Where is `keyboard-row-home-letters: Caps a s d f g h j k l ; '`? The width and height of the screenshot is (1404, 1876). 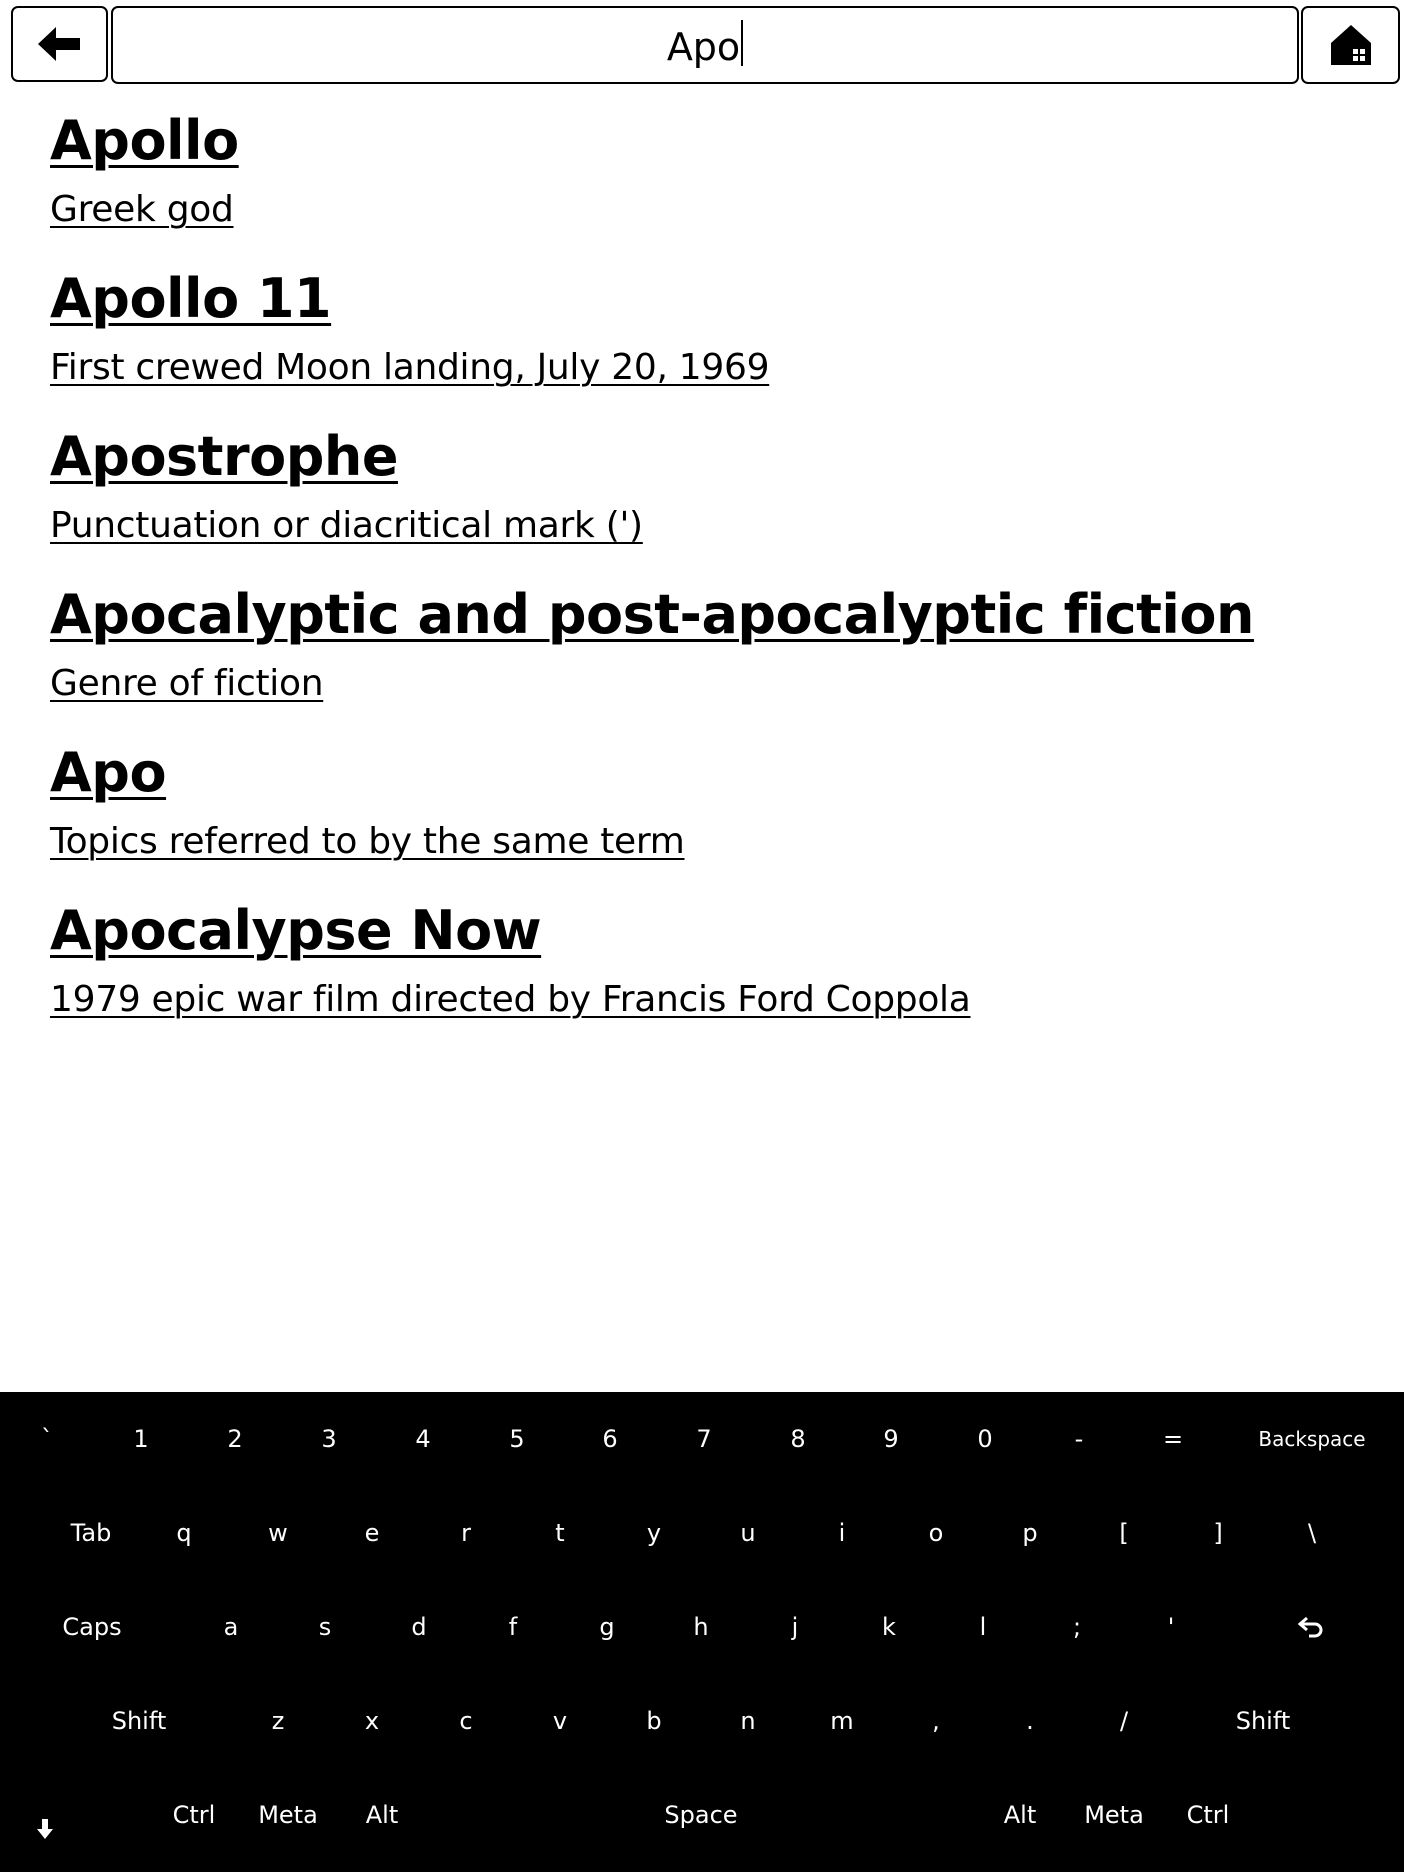 keyboard-row-home-letters: Caps a s d f g h j k l ; ' is located at coordinates (702, 1627).